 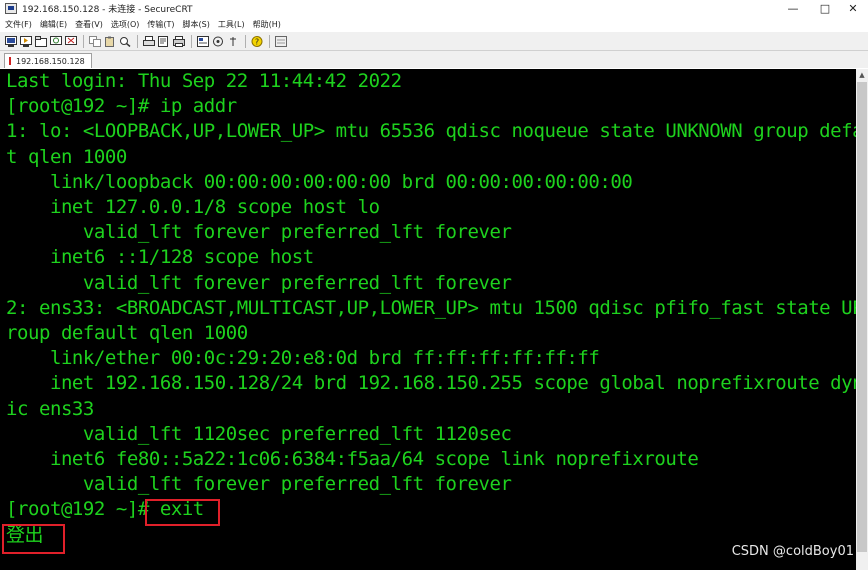 I want to click on tab-session: 192.168.150.128, so click(x=48, y=60).